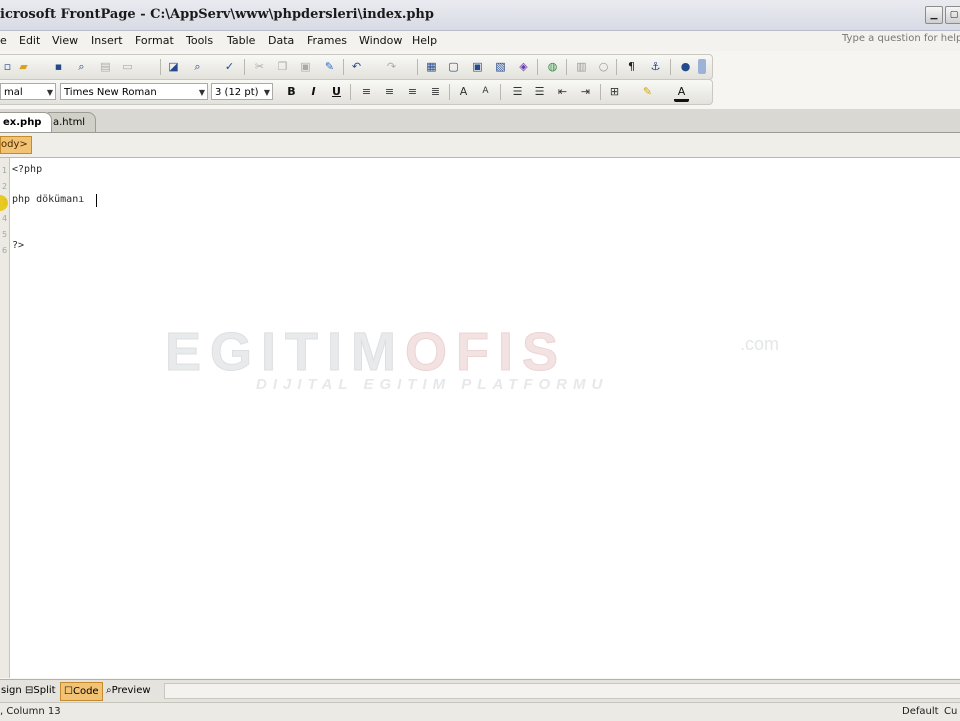 The width and height of the screenshot is (960, 721). I want to click on status-mode: Default, so click(920, 711).